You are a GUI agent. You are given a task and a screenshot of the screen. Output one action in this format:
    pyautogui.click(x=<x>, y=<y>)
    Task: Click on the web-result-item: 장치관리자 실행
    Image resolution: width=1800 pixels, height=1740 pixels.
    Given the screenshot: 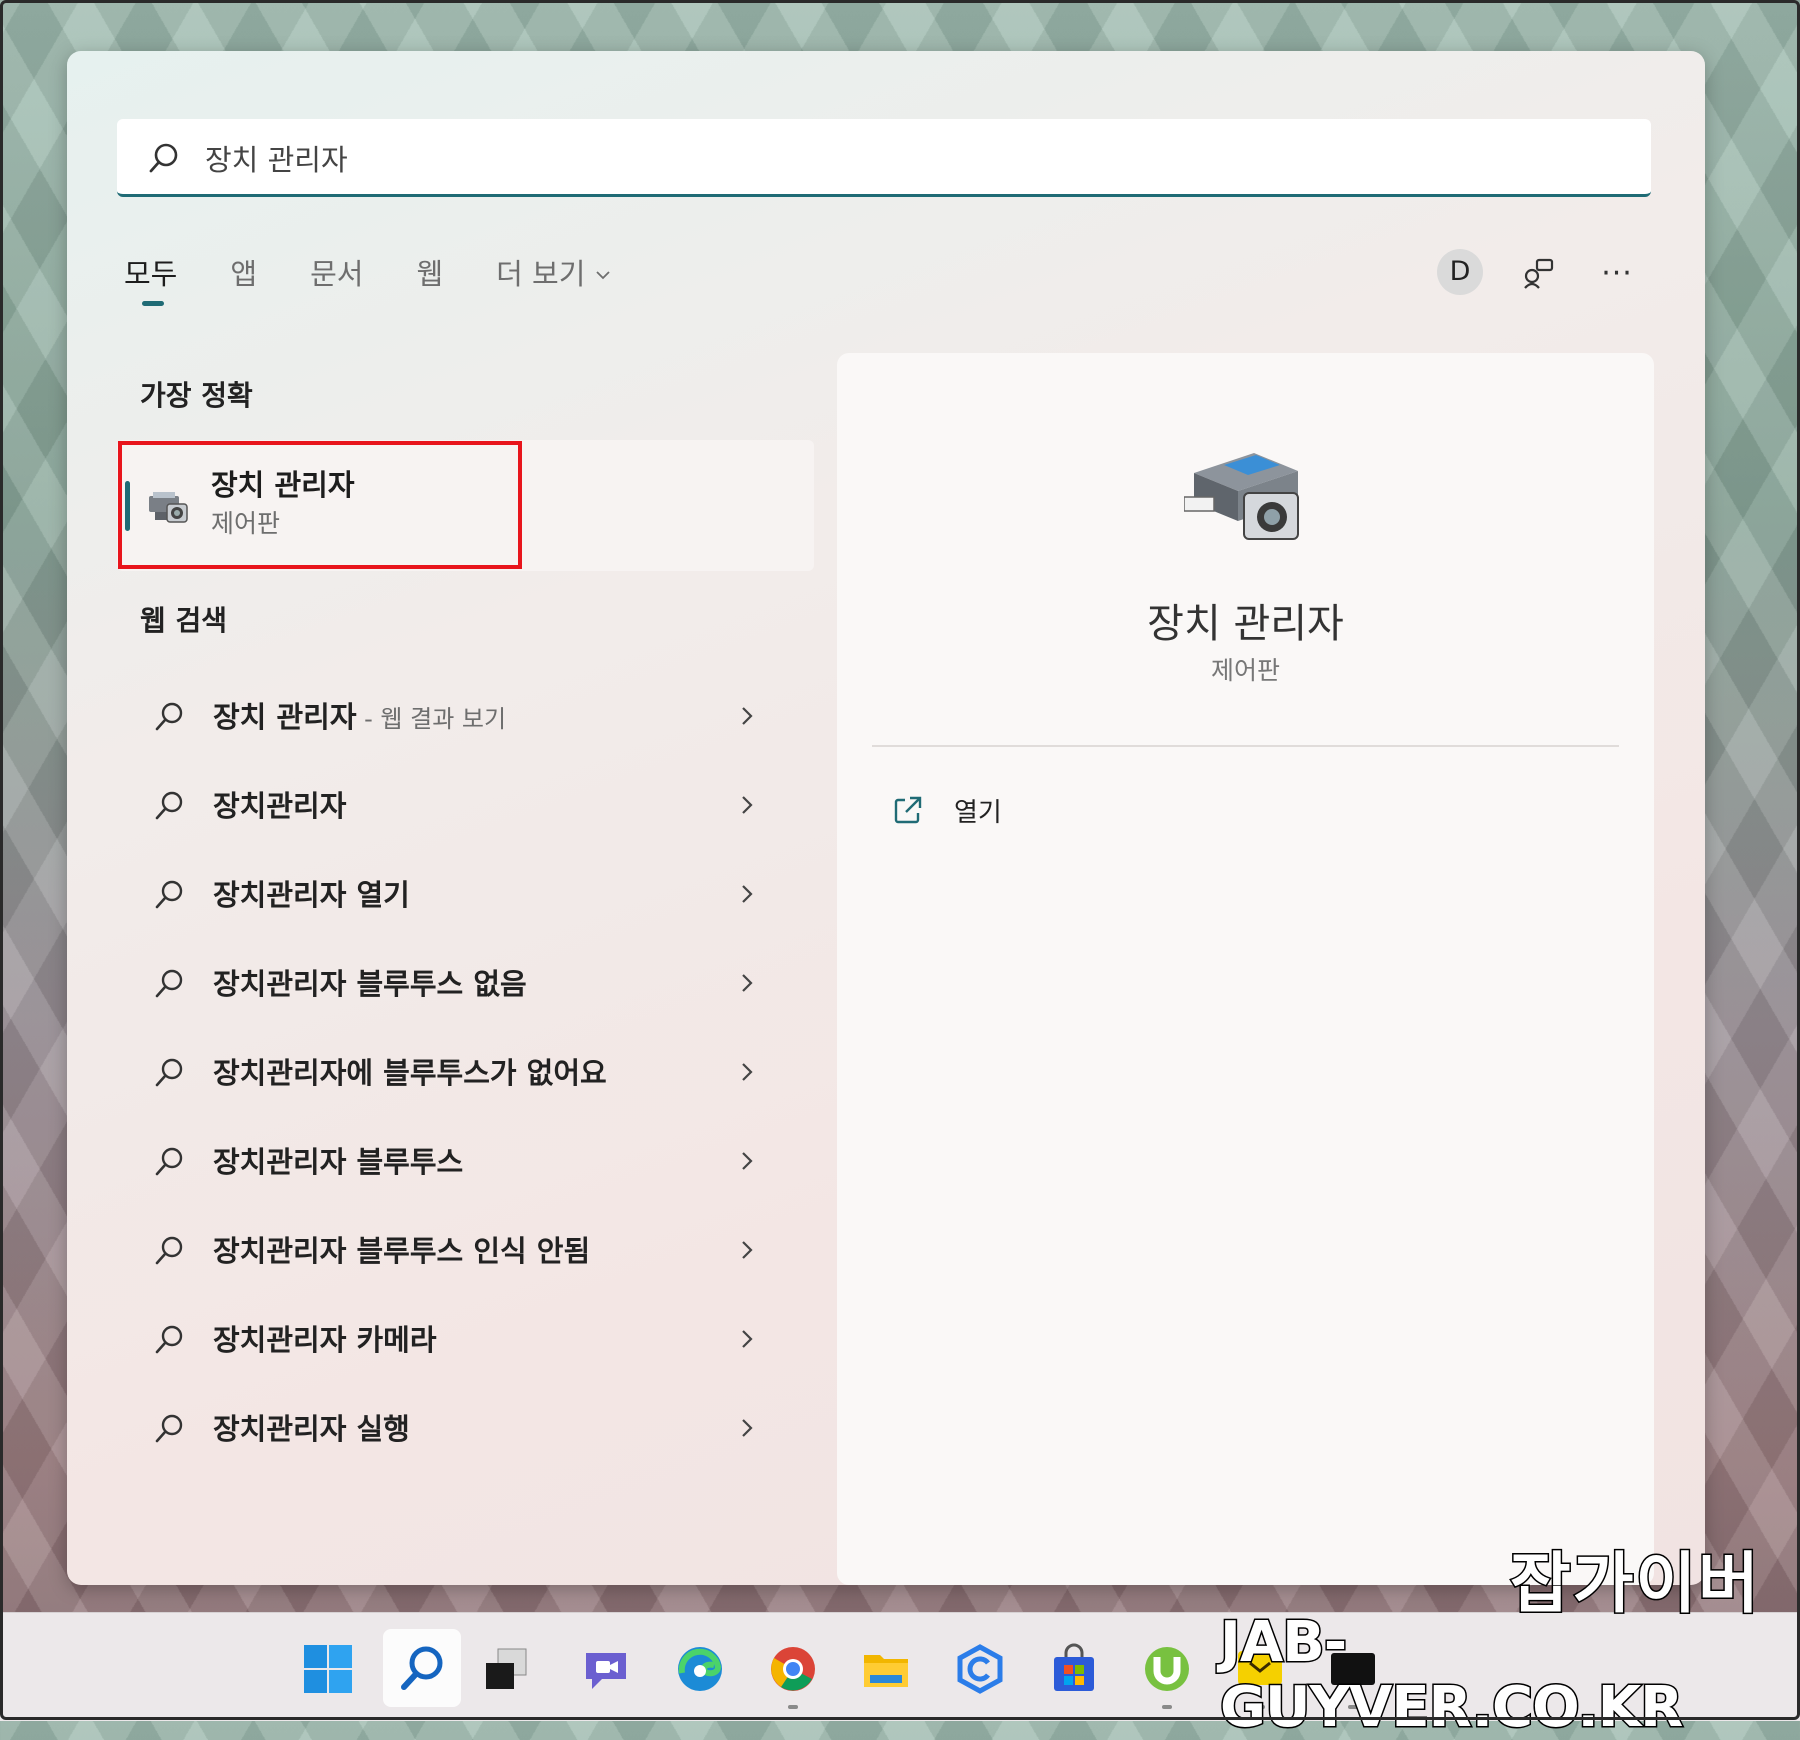 What is the action you would take?
    pyautogui.click(x=465, y=1427)
    